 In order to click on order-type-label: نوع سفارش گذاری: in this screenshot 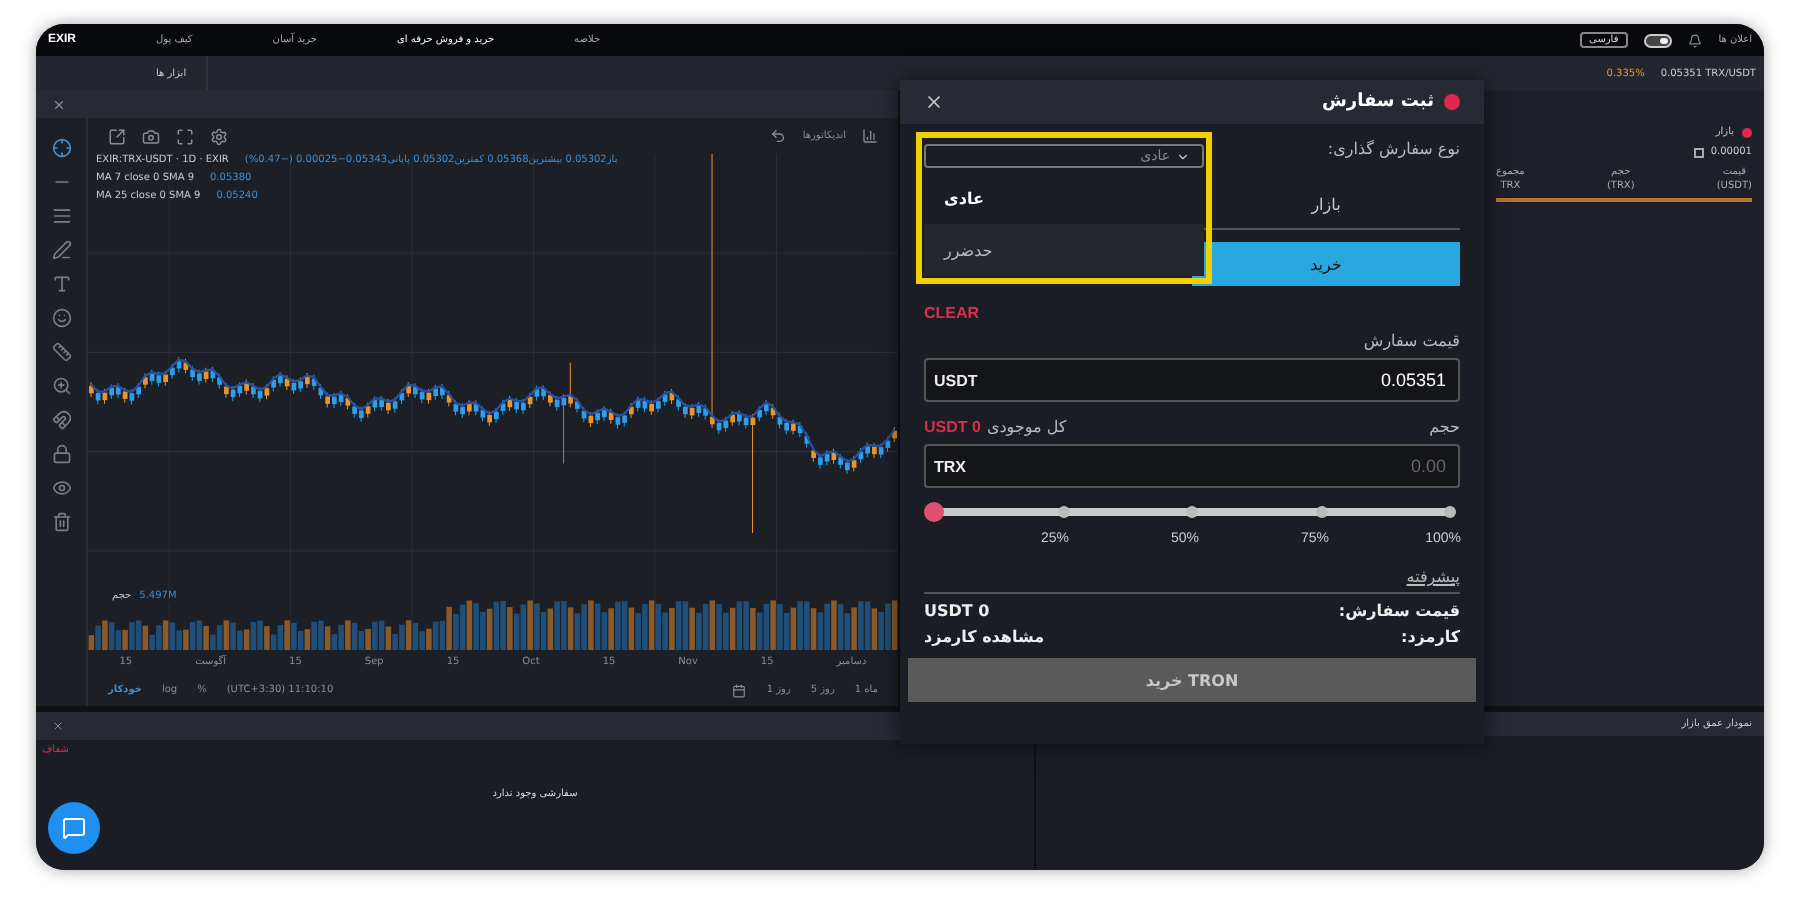, I will do `click(1393, 149)`.